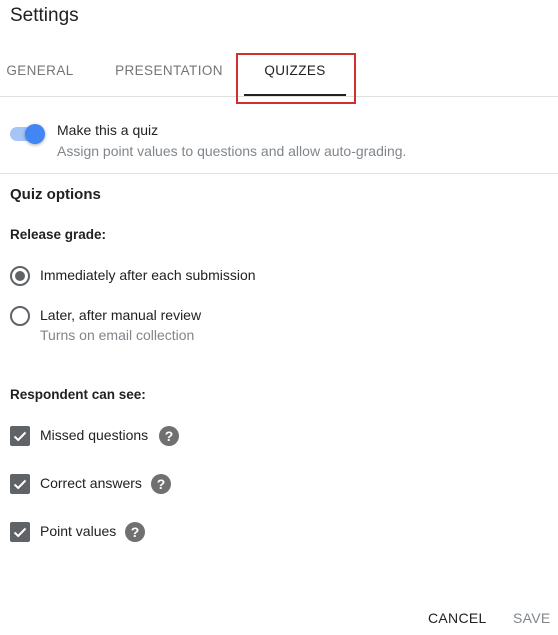  I want to click on release-grade-label: Release grade:, so click(58, 234).